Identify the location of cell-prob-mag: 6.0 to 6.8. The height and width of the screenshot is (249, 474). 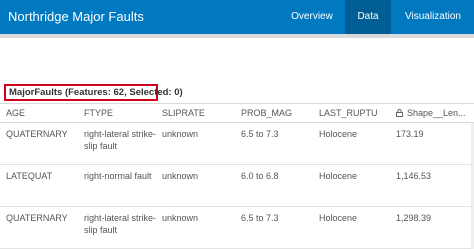
(260, 176).